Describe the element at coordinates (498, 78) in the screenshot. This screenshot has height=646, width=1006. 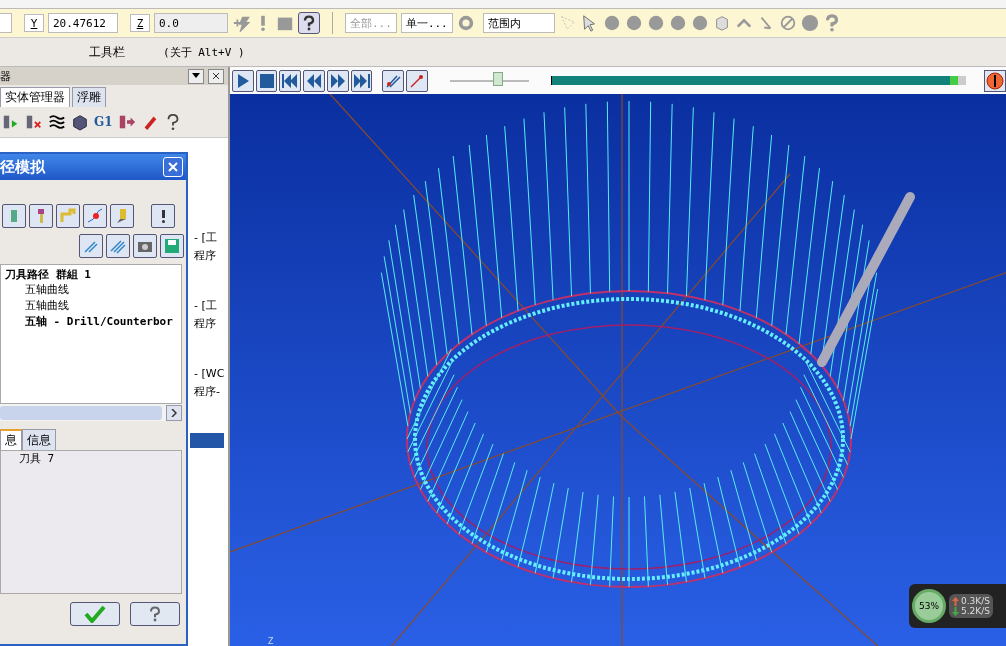
I see `speed-slider-thumb` at that location.